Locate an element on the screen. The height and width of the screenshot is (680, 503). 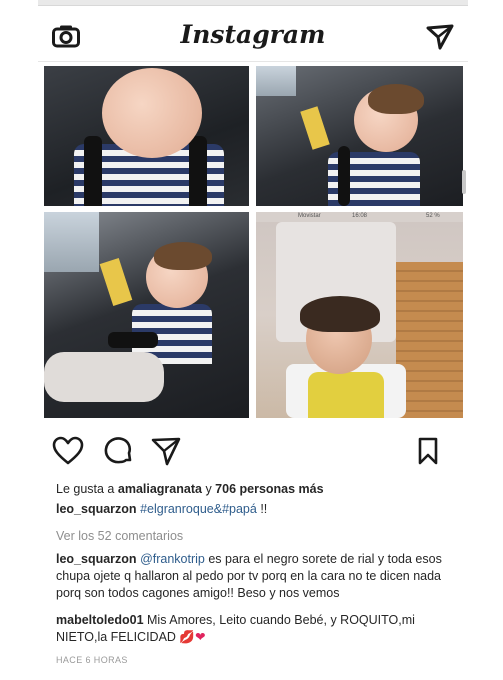
inner-phone-status: Movistar 16:08 52 % is located at coordinates (359, 217).